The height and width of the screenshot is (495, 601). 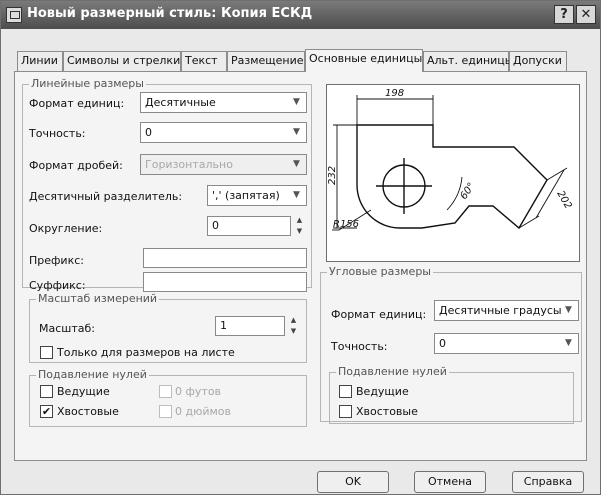 What do you see at coordinates (225, 258) in the screenshot?
I see `prefix-input` at bounding box center [225, 258].